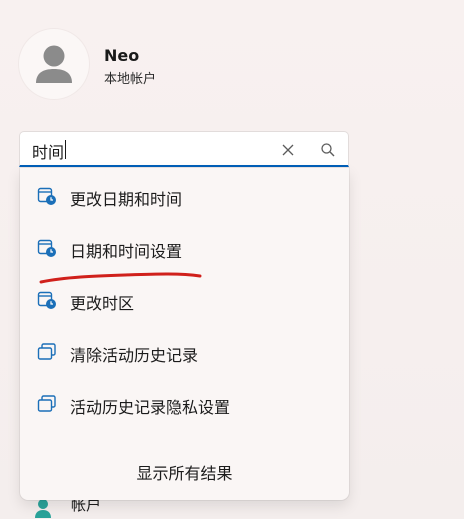 Image resolution: width=464 pixels, height=519 pixels. I want to click on search-result-clear-activity-history: 清除活动历史记录, so click(184, 352).